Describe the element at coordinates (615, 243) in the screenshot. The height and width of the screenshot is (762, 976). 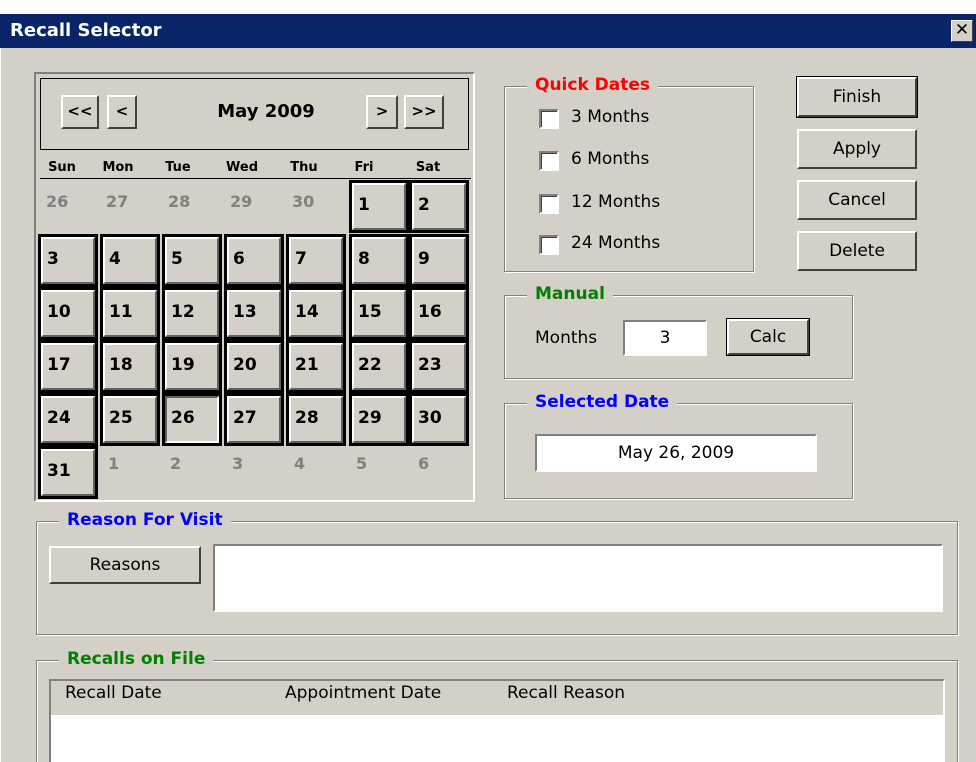
I see `checkbox-label: 24 Months` at that location.